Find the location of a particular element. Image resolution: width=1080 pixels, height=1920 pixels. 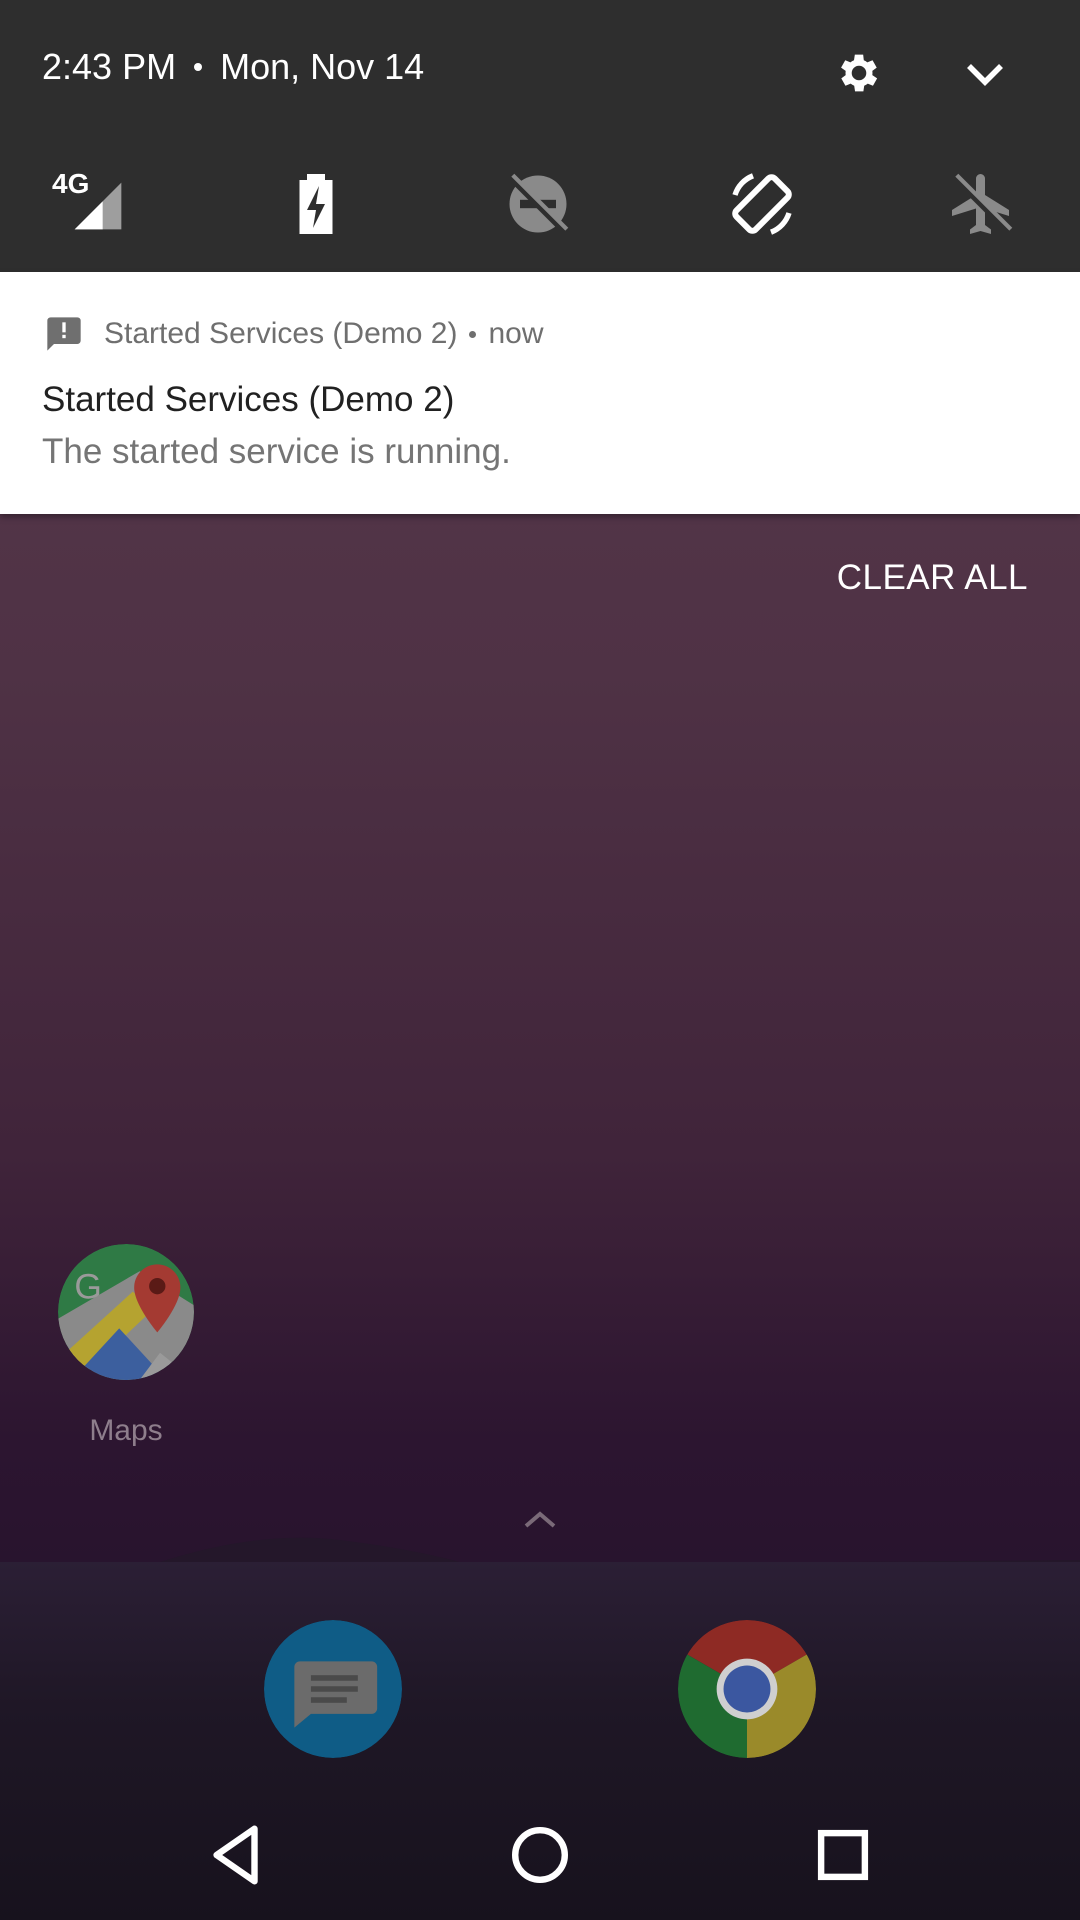

alert-message-icon is located at coordinates (64, 334).